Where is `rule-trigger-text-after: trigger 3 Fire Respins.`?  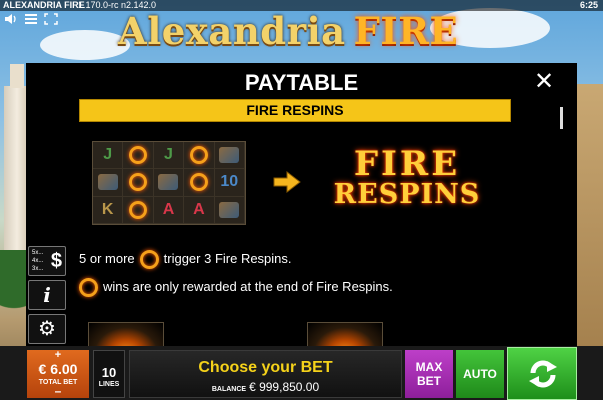
rule-trigger-text-after: trigger 3 Fire Respins. is located at coordinates (227, 258).